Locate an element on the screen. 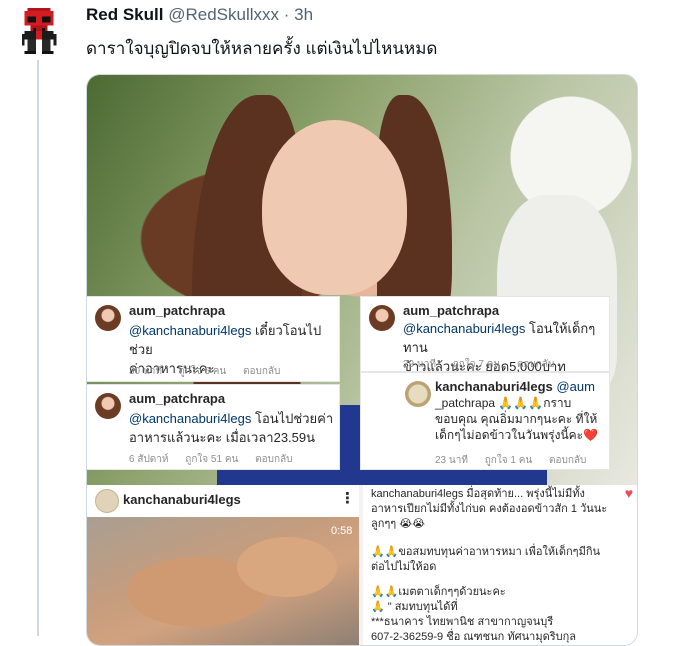 Image resolution: width=700 pixels, height=646 pixels. comment-text-line: _patchrapa 🙏🙏🙏กราบ is located at coordinates (503, 403).